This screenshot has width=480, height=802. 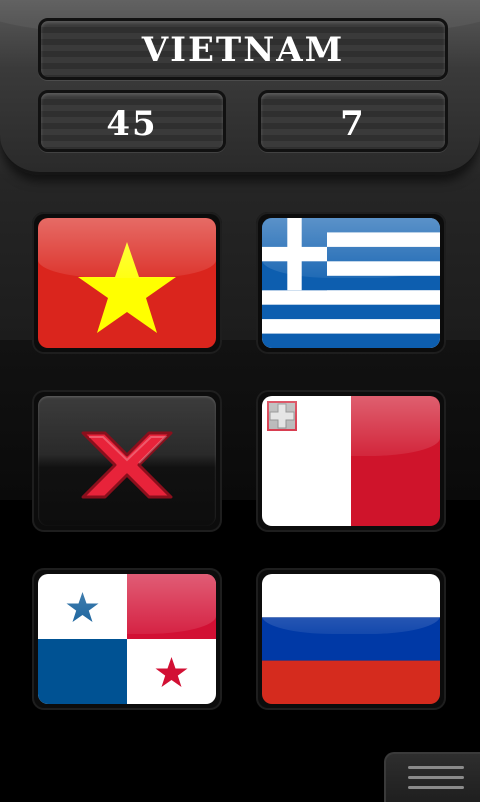 I want to click on flag-tile-malta, so click(x=351, y=461).